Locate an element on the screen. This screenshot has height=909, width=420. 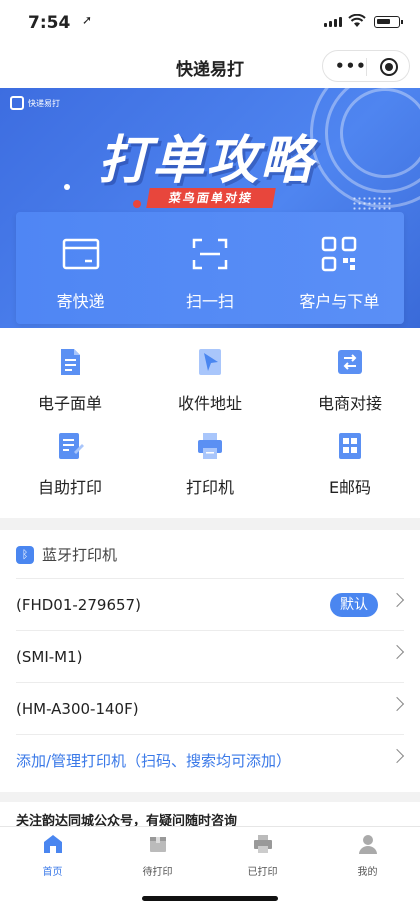
action-label: 寄快递 is located at coordinates (80, 301).